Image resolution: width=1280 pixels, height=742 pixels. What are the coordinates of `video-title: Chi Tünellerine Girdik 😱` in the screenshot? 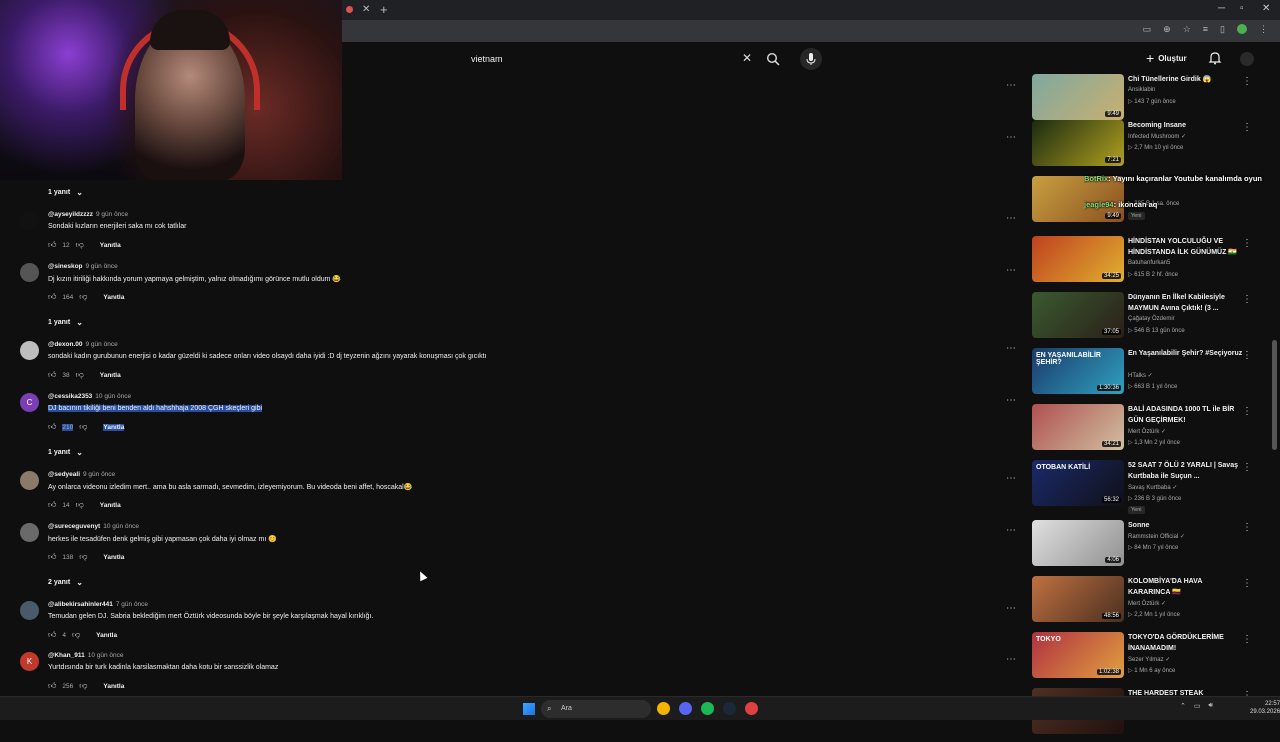 It's located at (1187, 79).